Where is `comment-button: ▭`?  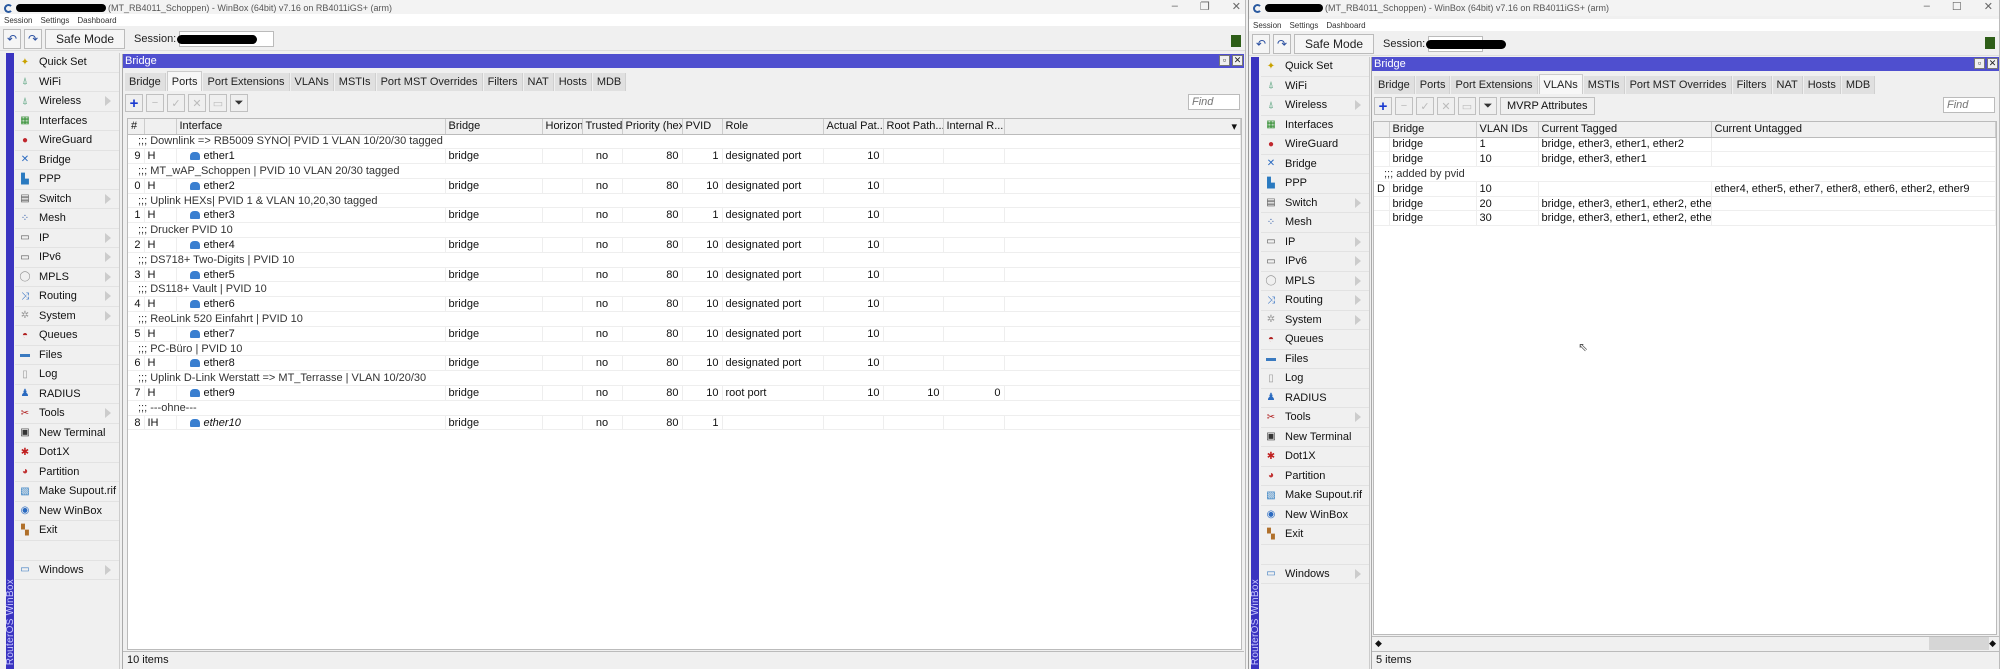 comment-button: ▭ is located at coordinates (218, 103).